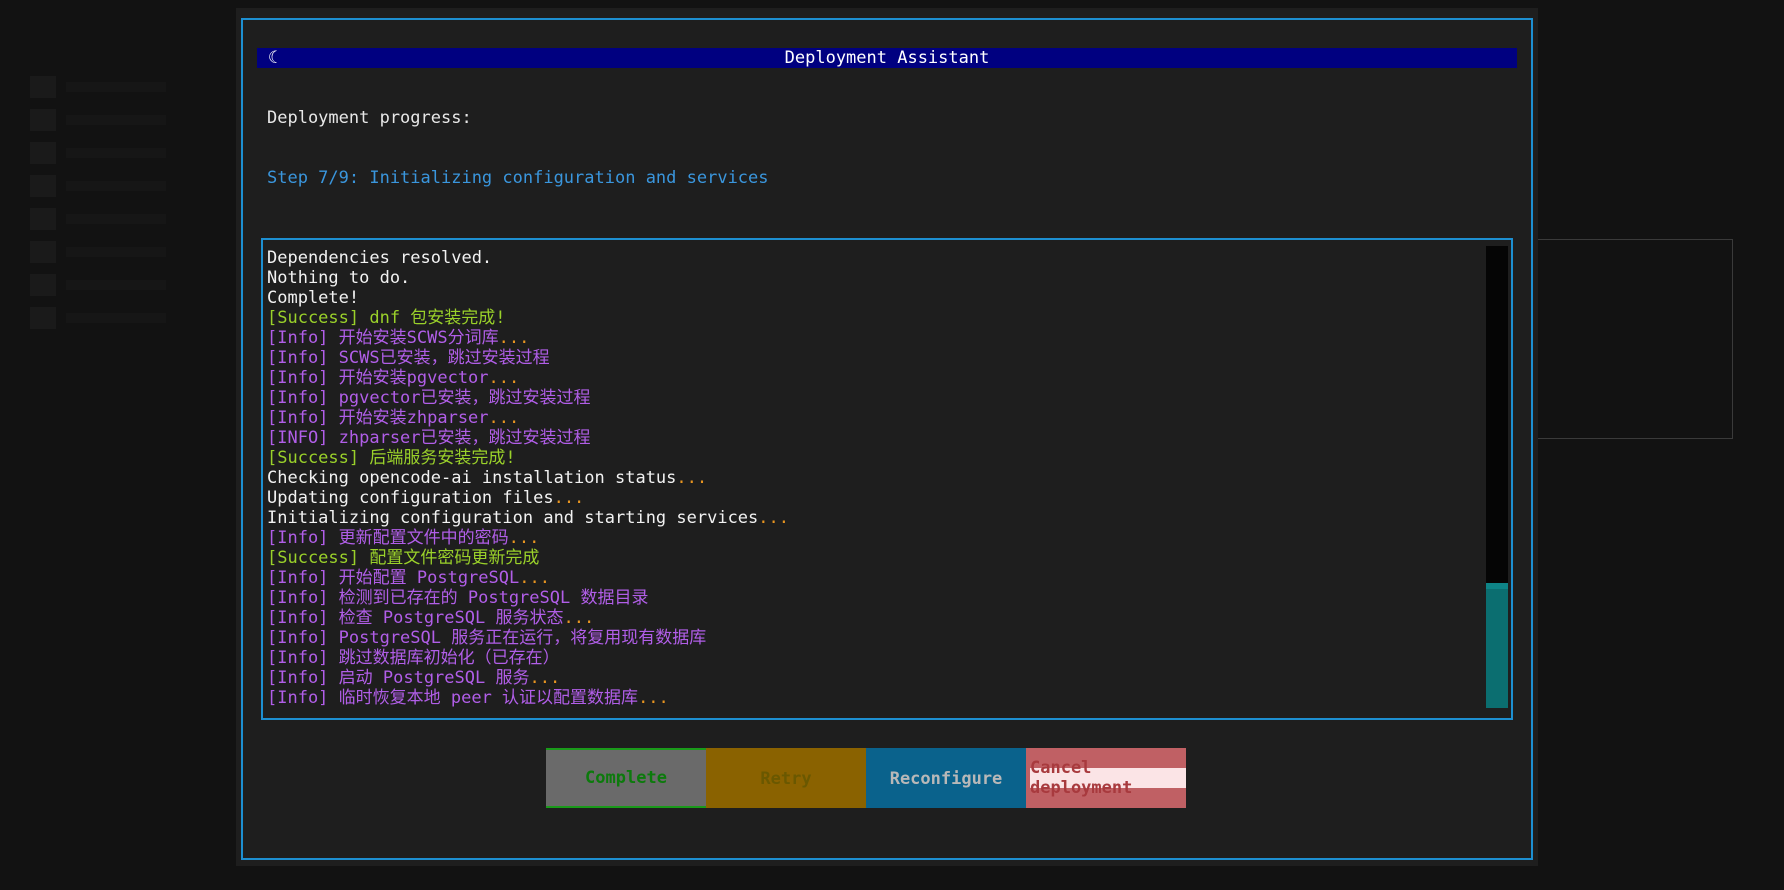  What do you see at coordinates (429, 438) in the screenshot?
I see `log-segment: [INFO] zhparser已安装，跳过安装过程` at bounding box center [429, 438].